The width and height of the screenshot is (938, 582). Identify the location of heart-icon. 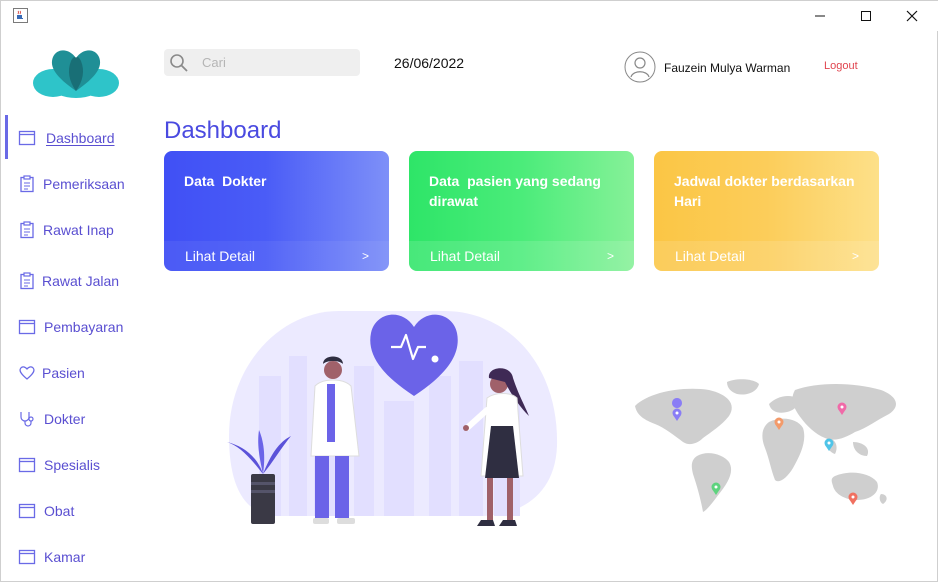
(27, 373).